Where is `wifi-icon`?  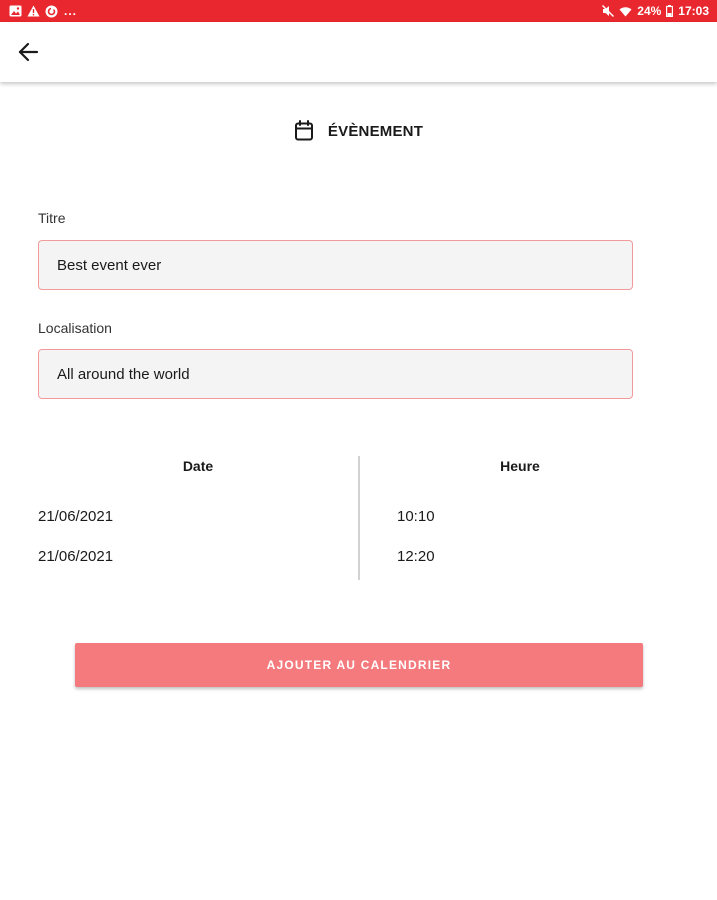
wifi-icon is located at coordinates (625, 11).